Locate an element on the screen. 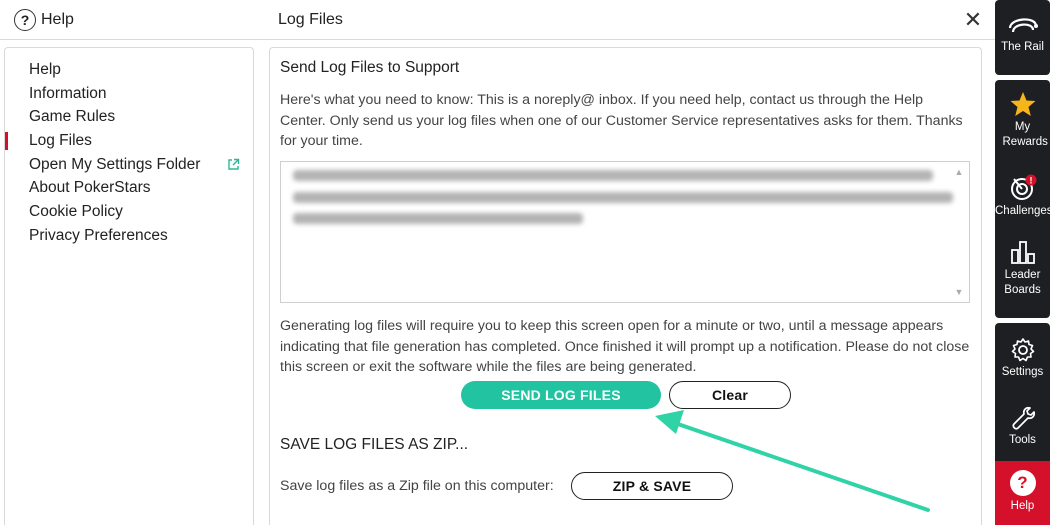  rightbar-item-label: Help is located at coordinates (1022, 506).